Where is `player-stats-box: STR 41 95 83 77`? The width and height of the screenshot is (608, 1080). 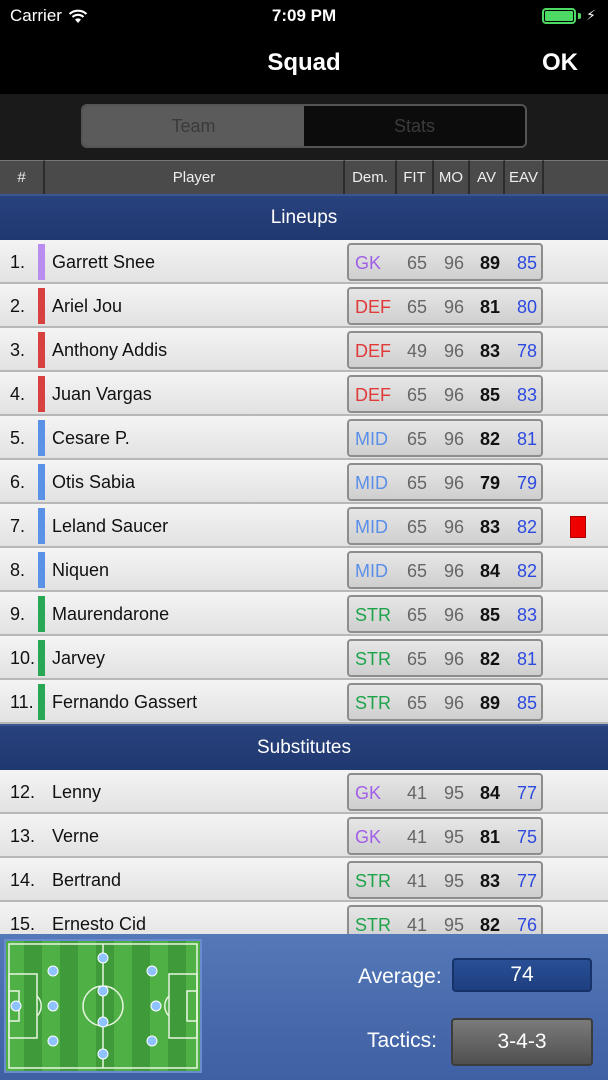 player-stats-box: STR 41 95 83 77 is located at coordinates (445, 880).